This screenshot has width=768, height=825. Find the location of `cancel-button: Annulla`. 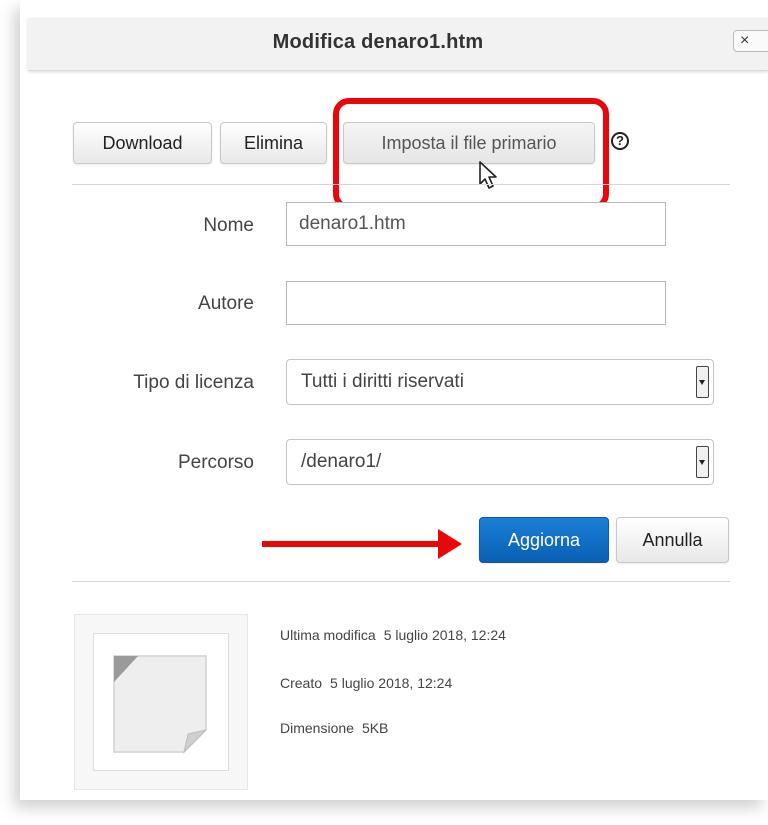

cancel-button: Annulla is located at coordinates (672, 540).